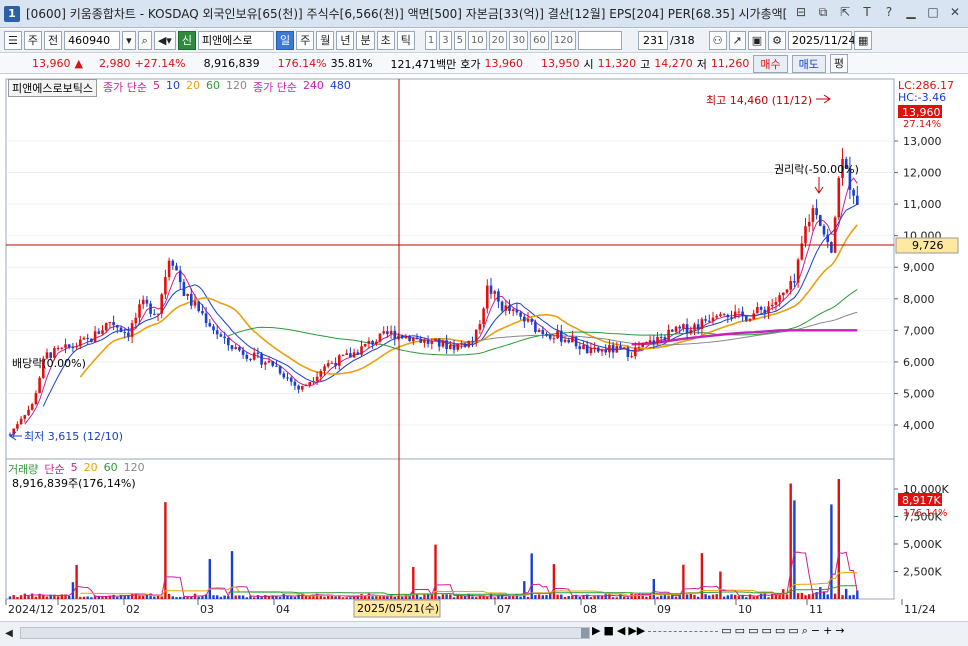  I want to click on dropdown-icon: ▾, so click(129, 40).